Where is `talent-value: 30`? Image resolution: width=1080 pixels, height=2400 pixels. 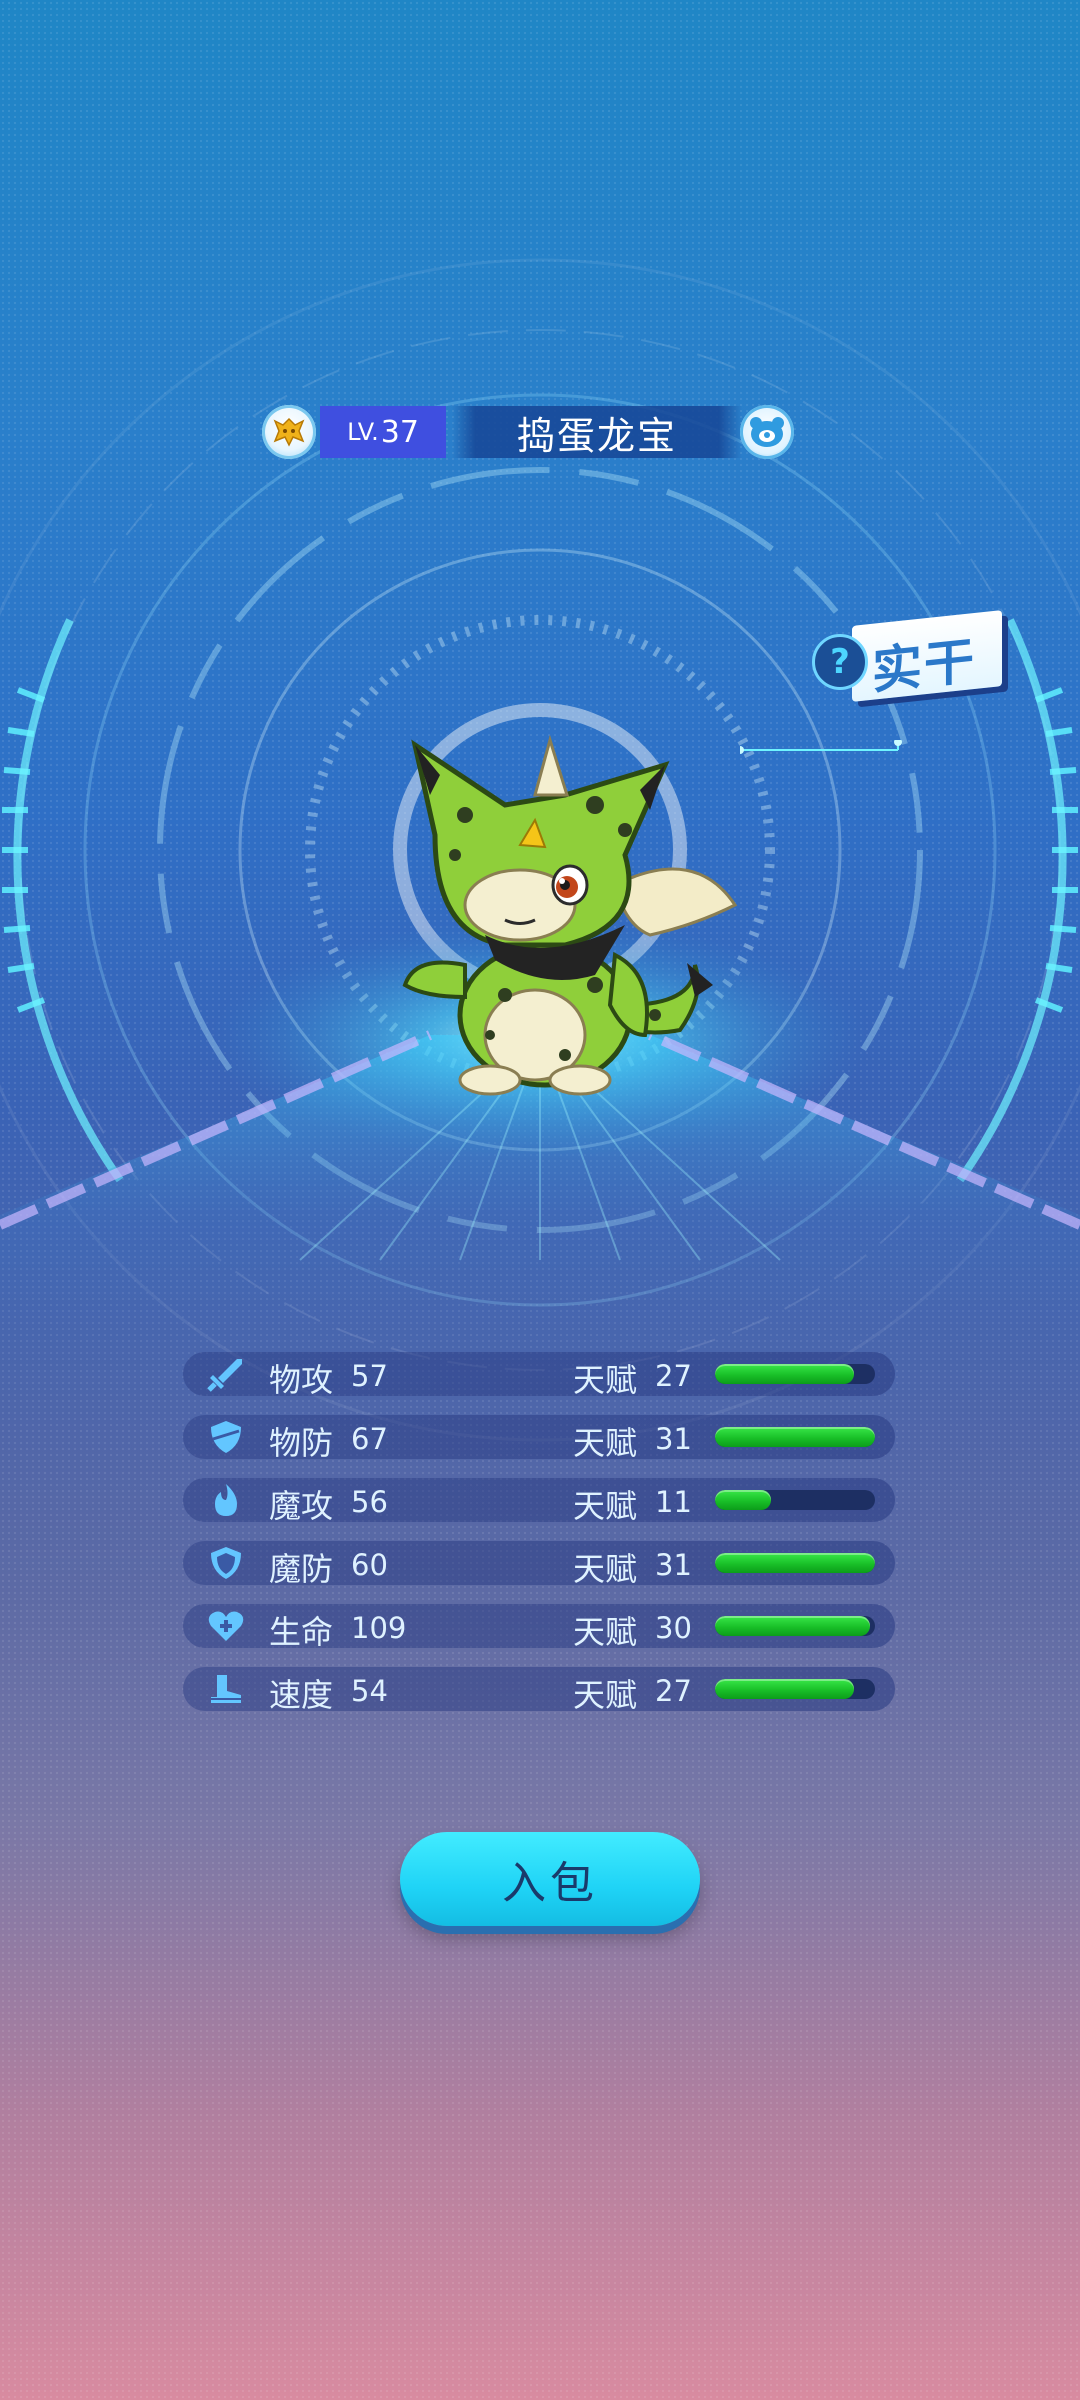 talent-value: 30 is located at coordinates (673, 1628).